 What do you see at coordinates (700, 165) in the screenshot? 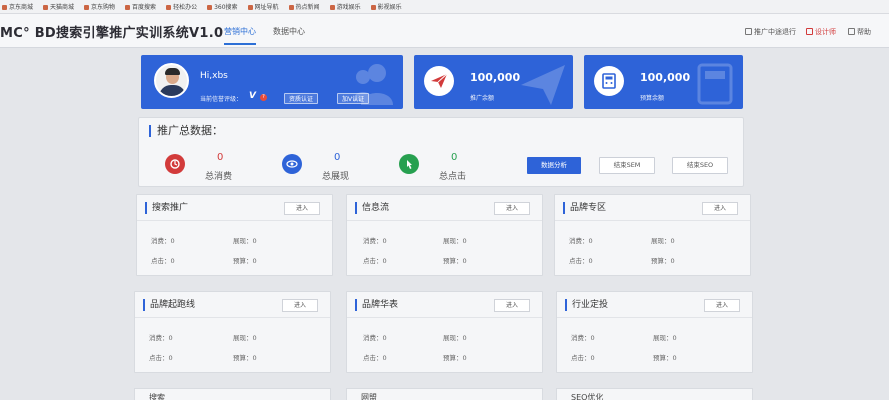
I see `end-seo-button: 结束SEO` at bounding box center [700, 165].